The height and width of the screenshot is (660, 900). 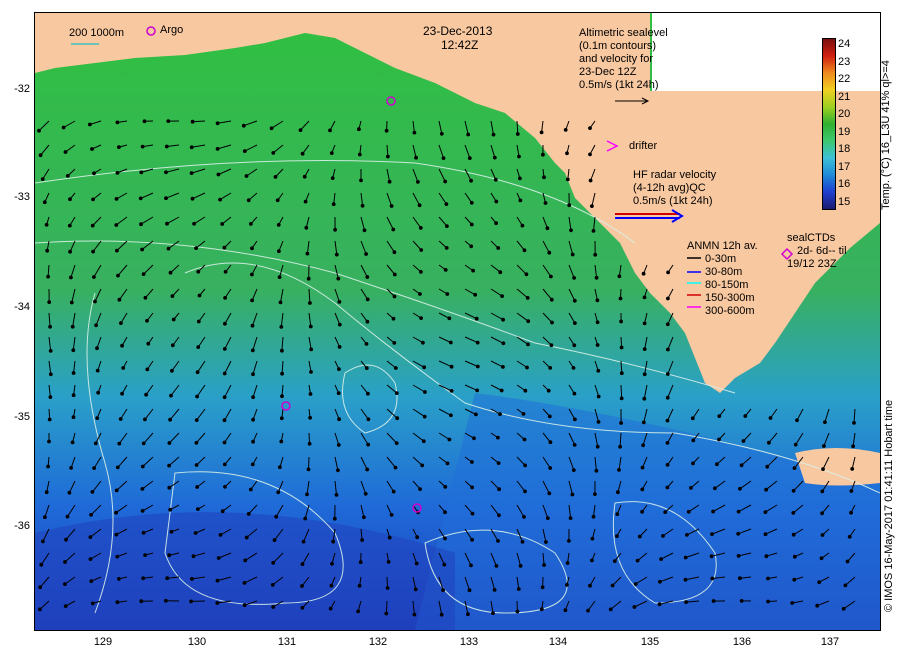 What do you see at coordinates (22, 417) in the screenshot?
I see `y-tick-label: -35` at bounding box center [22, 417].